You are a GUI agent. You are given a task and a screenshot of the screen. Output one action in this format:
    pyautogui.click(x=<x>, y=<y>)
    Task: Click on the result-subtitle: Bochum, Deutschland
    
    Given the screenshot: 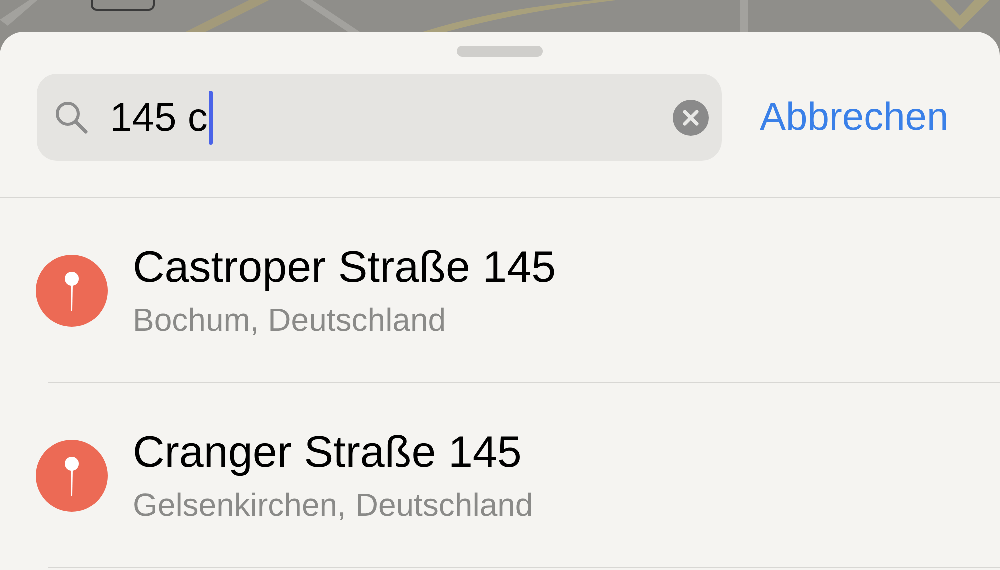 What is the action you would take?
    pyautogui.click(x=290, y=320)
    